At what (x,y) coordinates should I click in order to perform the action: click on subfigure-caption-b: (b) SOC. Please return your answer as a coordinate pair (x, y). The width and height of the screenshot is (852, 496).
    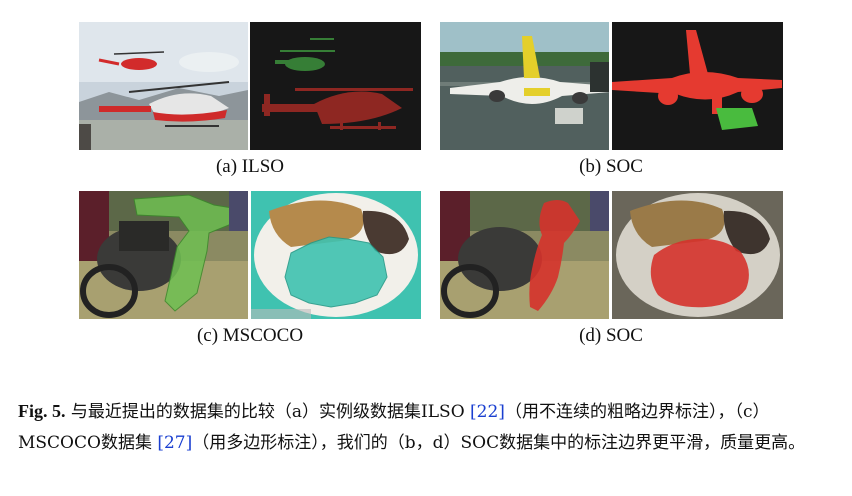
    Looking at the image, I should click on (611, 166).